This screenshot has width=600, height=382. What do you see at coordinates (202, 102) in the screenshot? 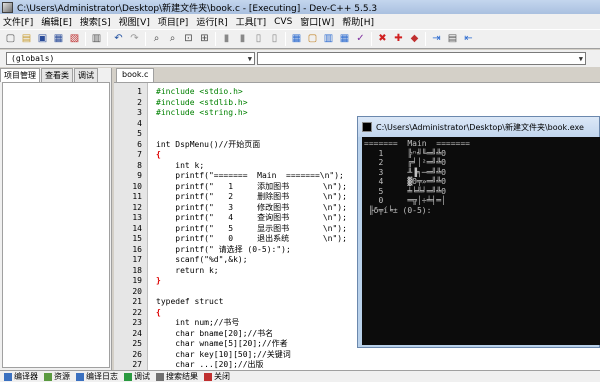
I see `code-text: #include <stdlib.h>` at bounding box center [202, 102].